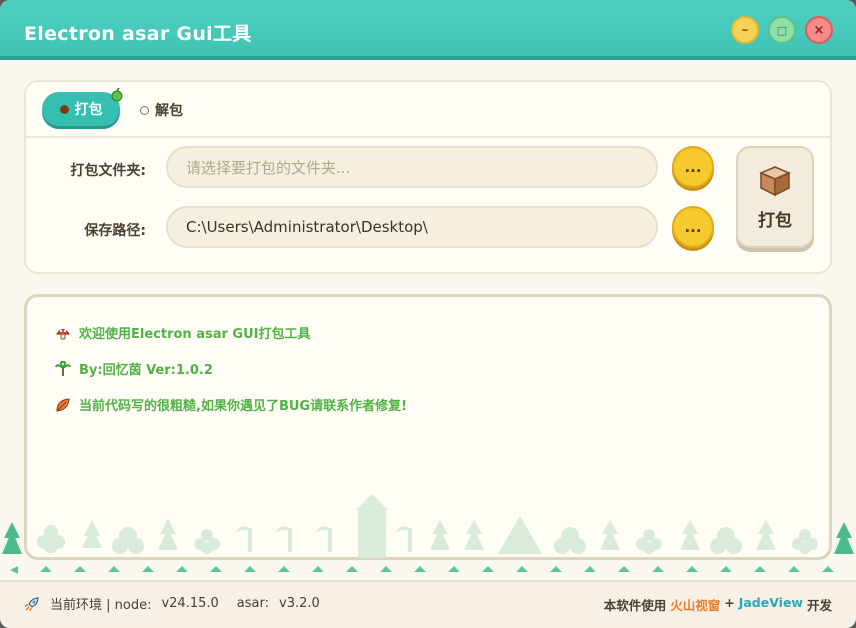 The width and height of the screenshot is (856, 628). Describe the element at coordinates (729, 602) in the screenshot. I see `credit-plus: +` at that location.